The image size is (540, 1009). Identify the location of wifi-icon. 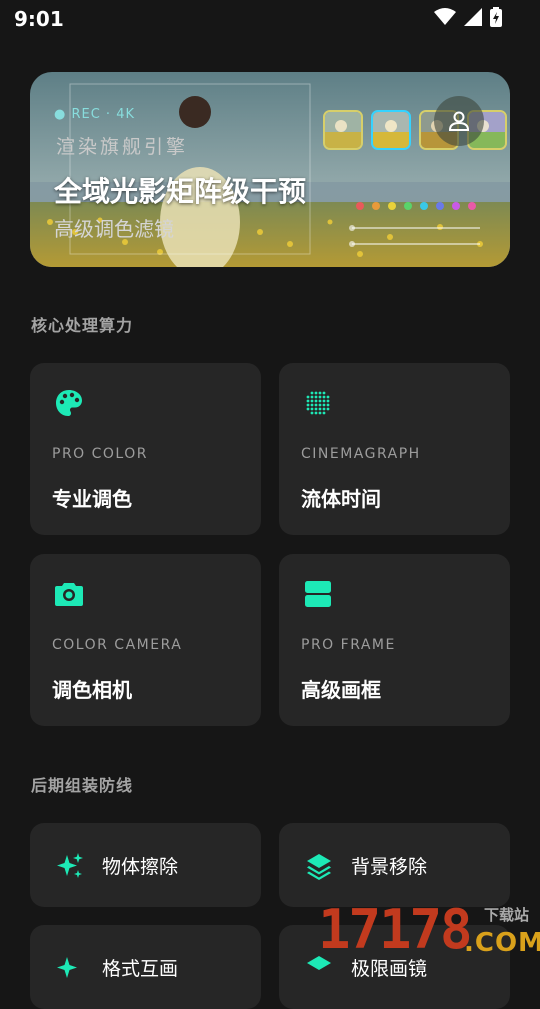
(445, 16).